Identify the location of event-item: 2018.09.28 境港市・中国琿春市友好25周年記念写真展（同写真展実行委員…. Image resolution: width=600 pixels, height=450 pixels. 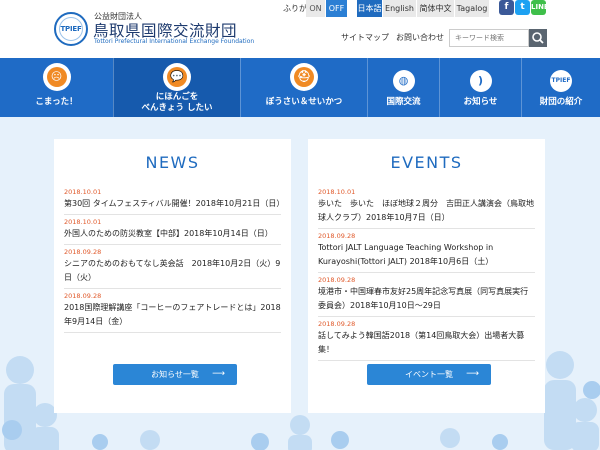
(426, 295).